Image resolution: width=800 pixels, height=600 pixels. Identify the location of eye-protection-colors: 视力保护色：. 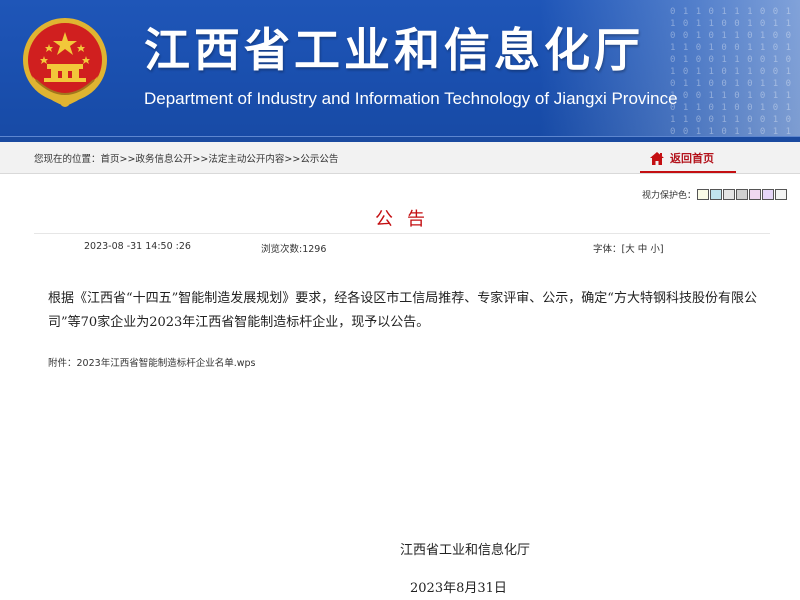
(715, 194).